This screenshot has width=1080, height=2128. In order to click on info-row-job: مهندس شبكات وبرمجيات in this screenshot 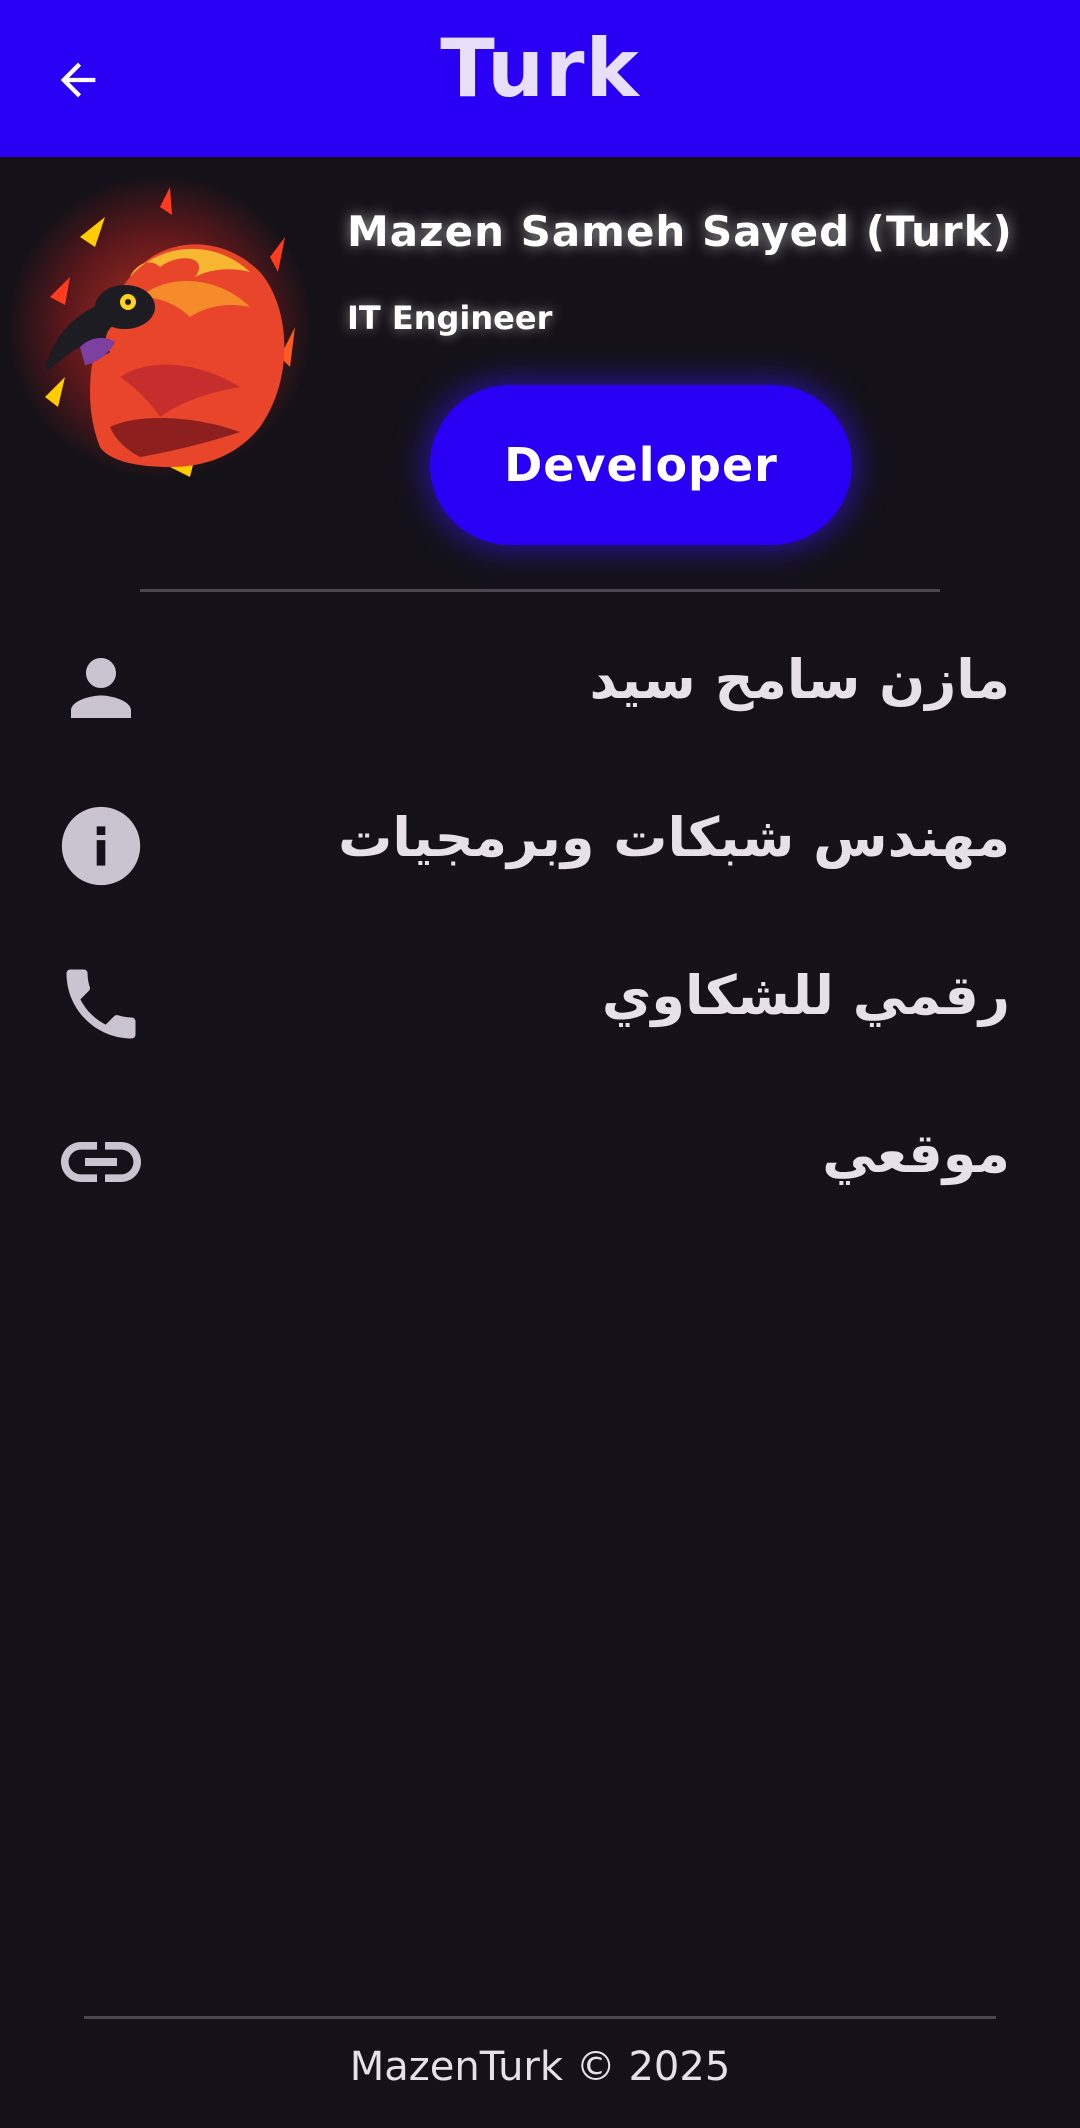, I will do `click(540, 846)`.